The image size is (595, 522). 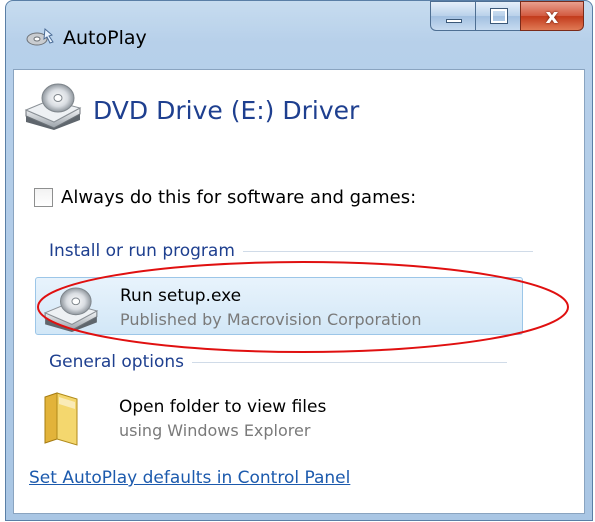 What do you see at coordinates (40, 36) in the screenshot?
I see `autoplay-app-icon` at bounding box center [40, 36].